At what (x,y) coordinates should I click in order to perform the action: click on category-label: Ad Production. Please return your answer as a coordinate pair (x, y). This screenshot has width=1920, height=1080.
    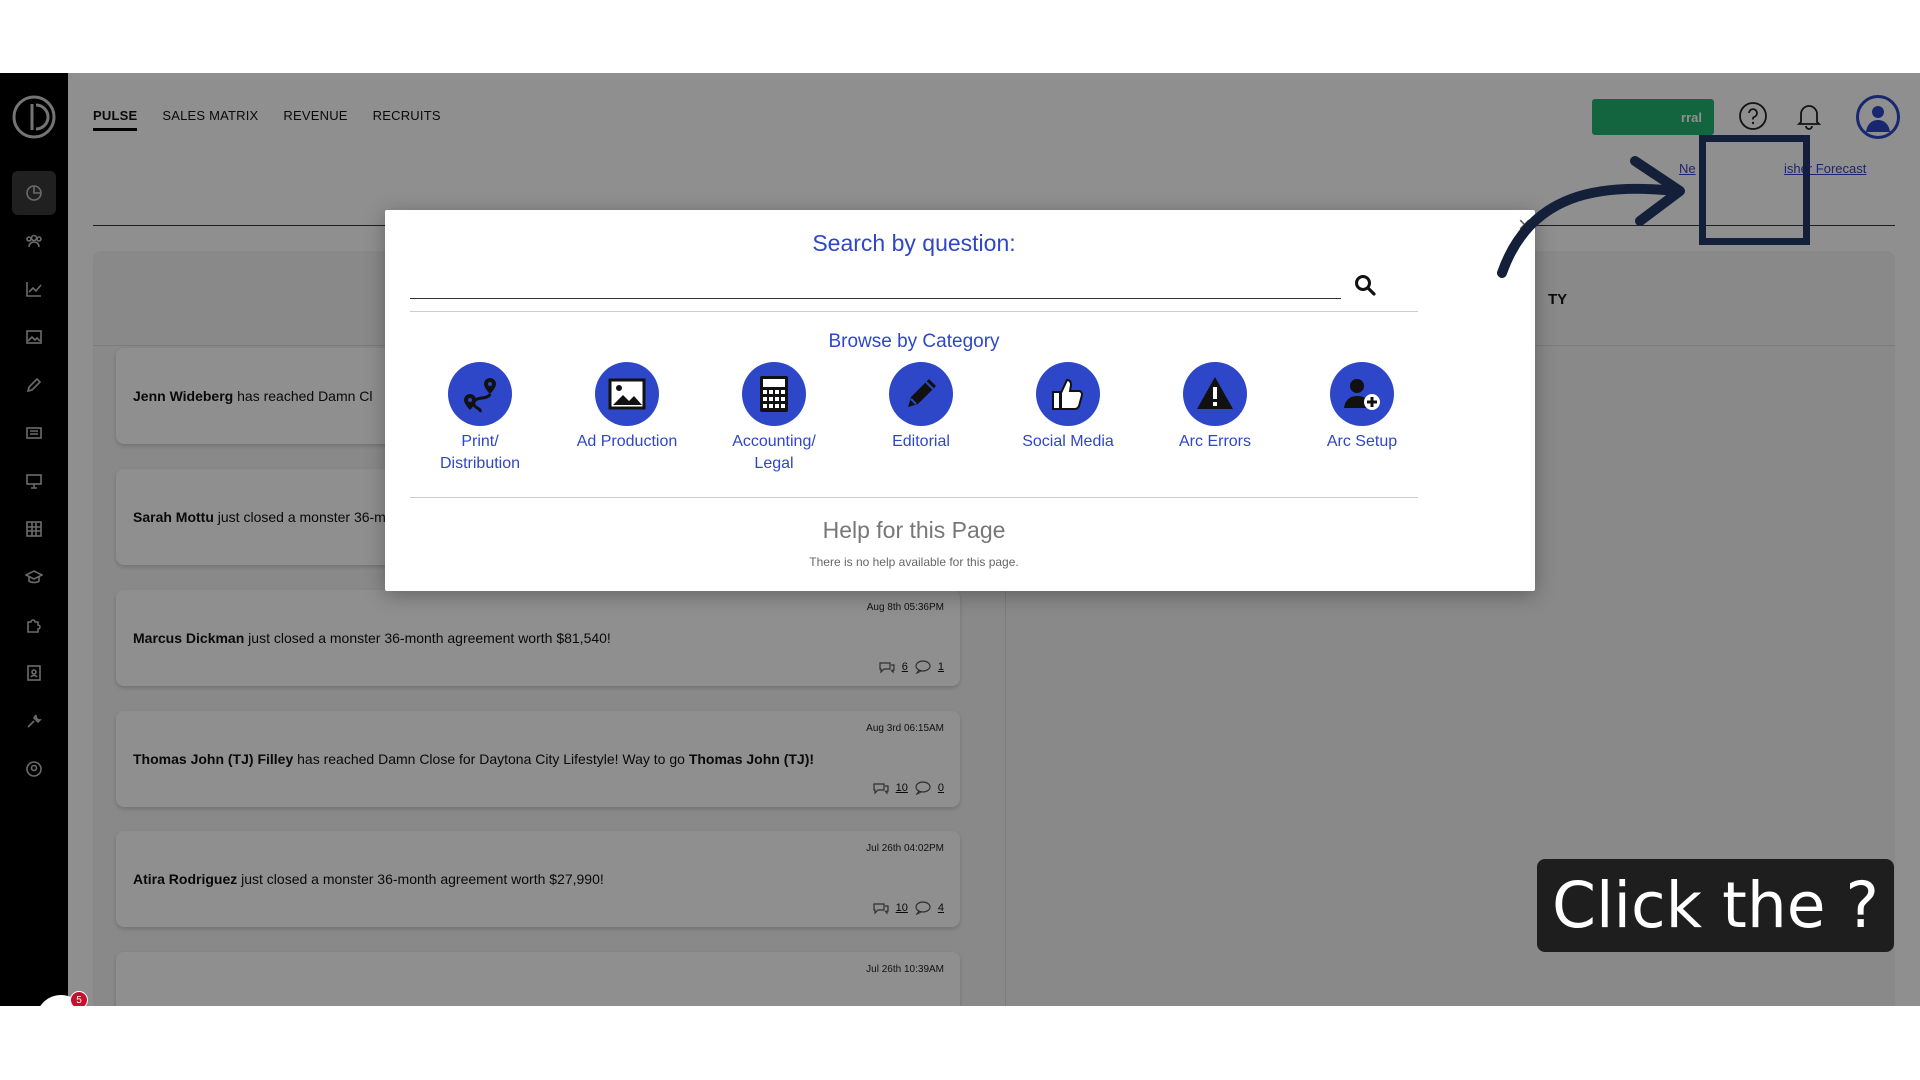
    Looking at the image, I should click on (627, 441).